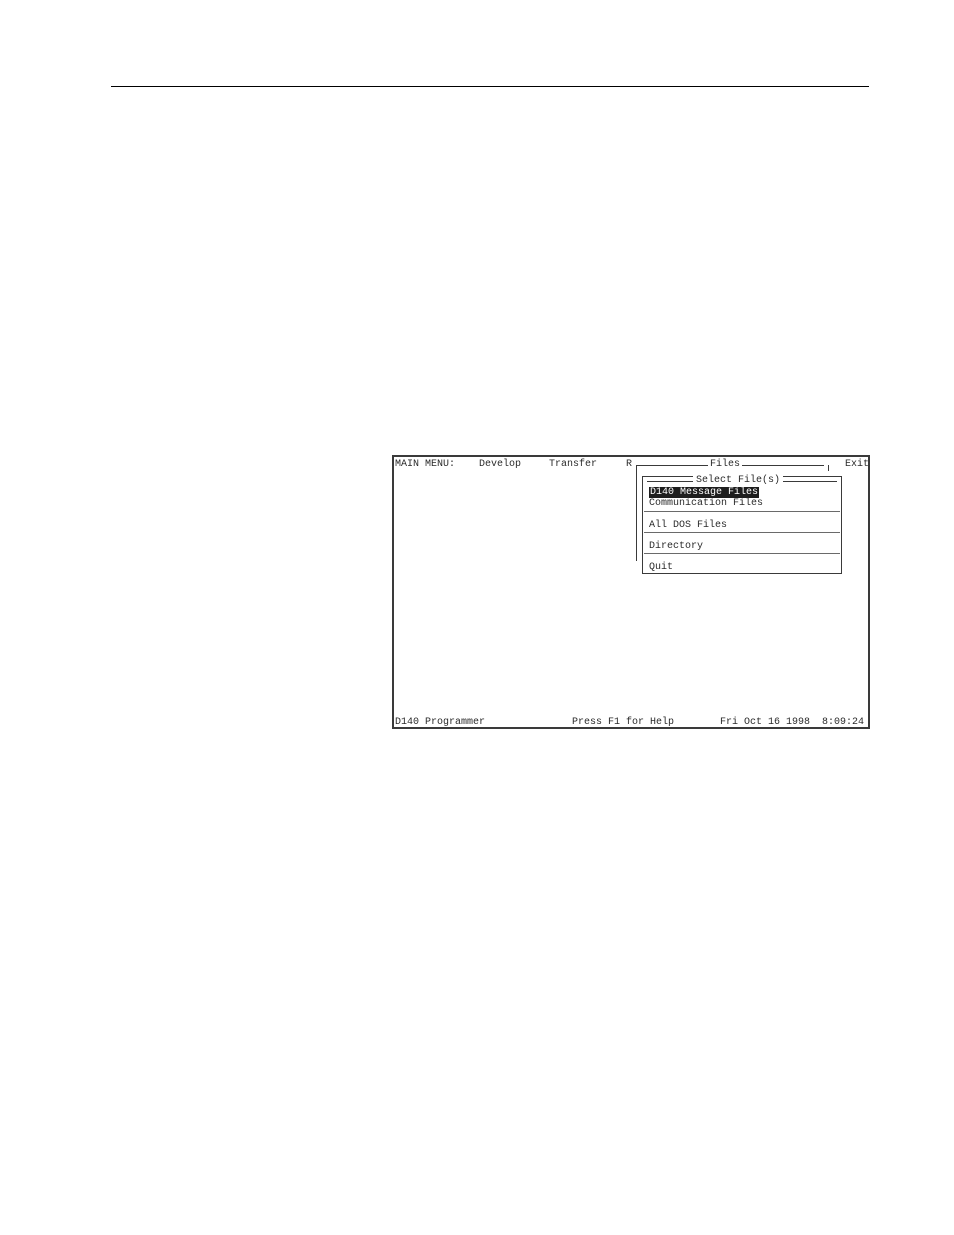 The image size is (954, 1235). Describe the element at coordinates (828, 468) in the screenshot. I see `files-menu-frame-right` at that location.